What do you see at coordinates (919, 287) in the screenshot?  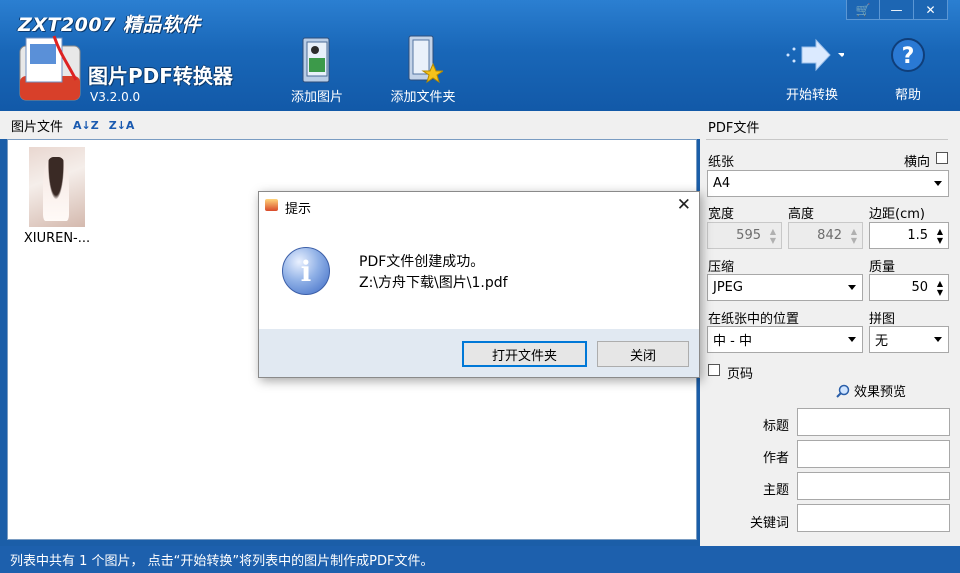 I see `quality-value: 50` at bounding box center [919, 287].